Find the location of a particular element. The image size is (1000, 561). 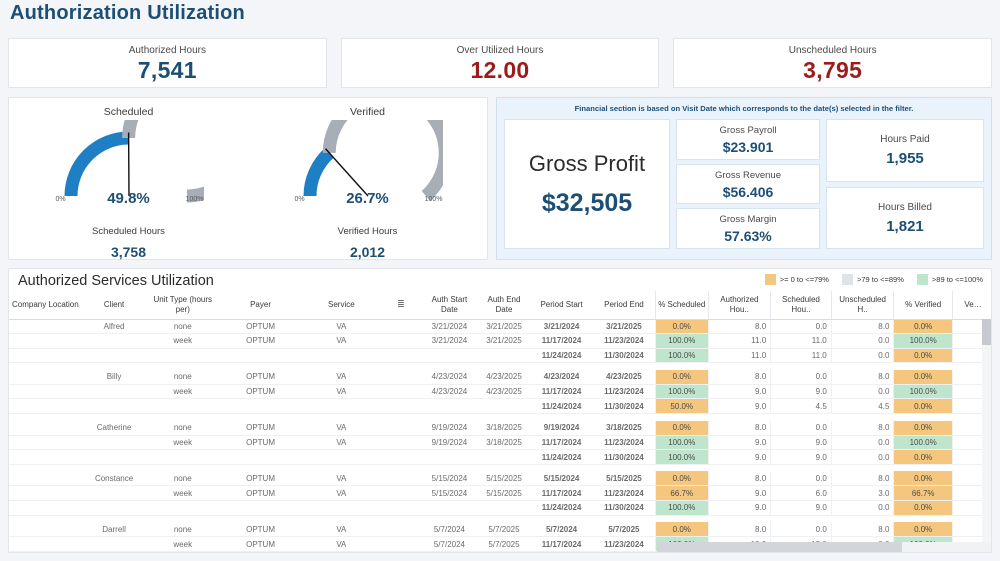

table-row: 11/24/2024 11/30/2024 50.0% 9.0 4.5 4.5 0.0% is located at coordinates (500, 406).